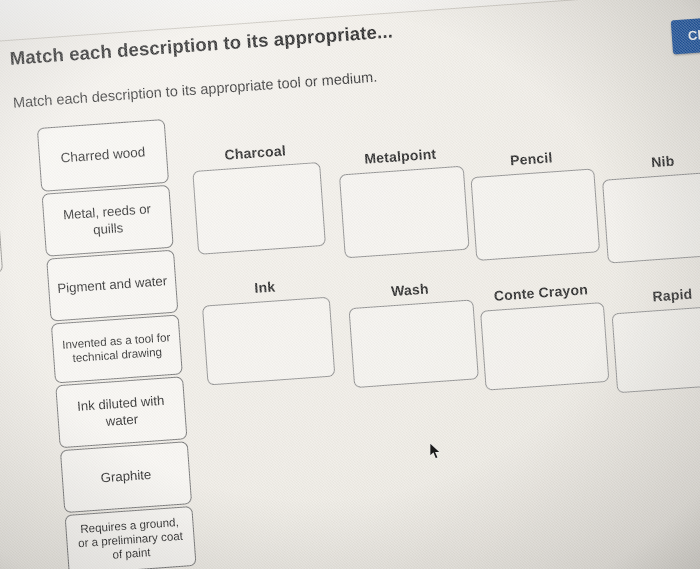  Describe the element at coordinates (103, 155) in the screenshot. I see `description-tile: Charred wood` at that location.